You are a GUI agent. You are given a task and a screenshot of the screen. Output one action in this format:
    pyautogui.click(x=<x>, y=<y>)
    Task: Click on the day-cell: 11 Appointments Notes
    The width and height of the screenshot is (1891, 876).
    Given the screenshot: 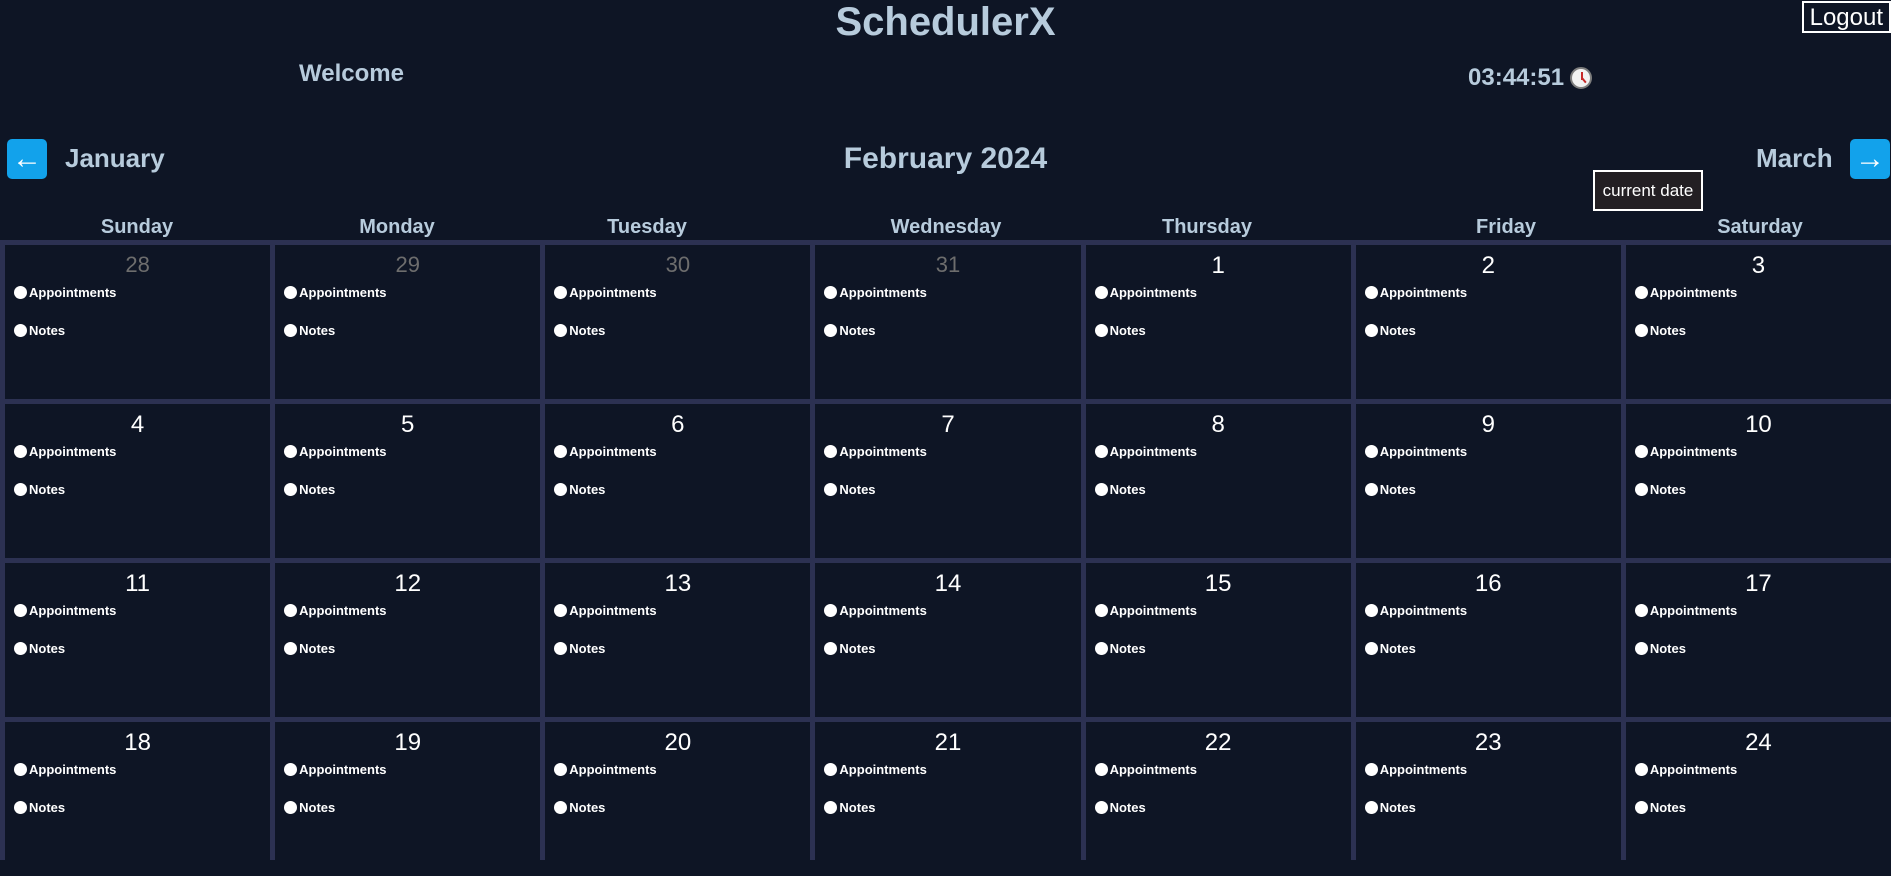 What is the action you would take?
    pyautogui.click(x=138, y=640)
    